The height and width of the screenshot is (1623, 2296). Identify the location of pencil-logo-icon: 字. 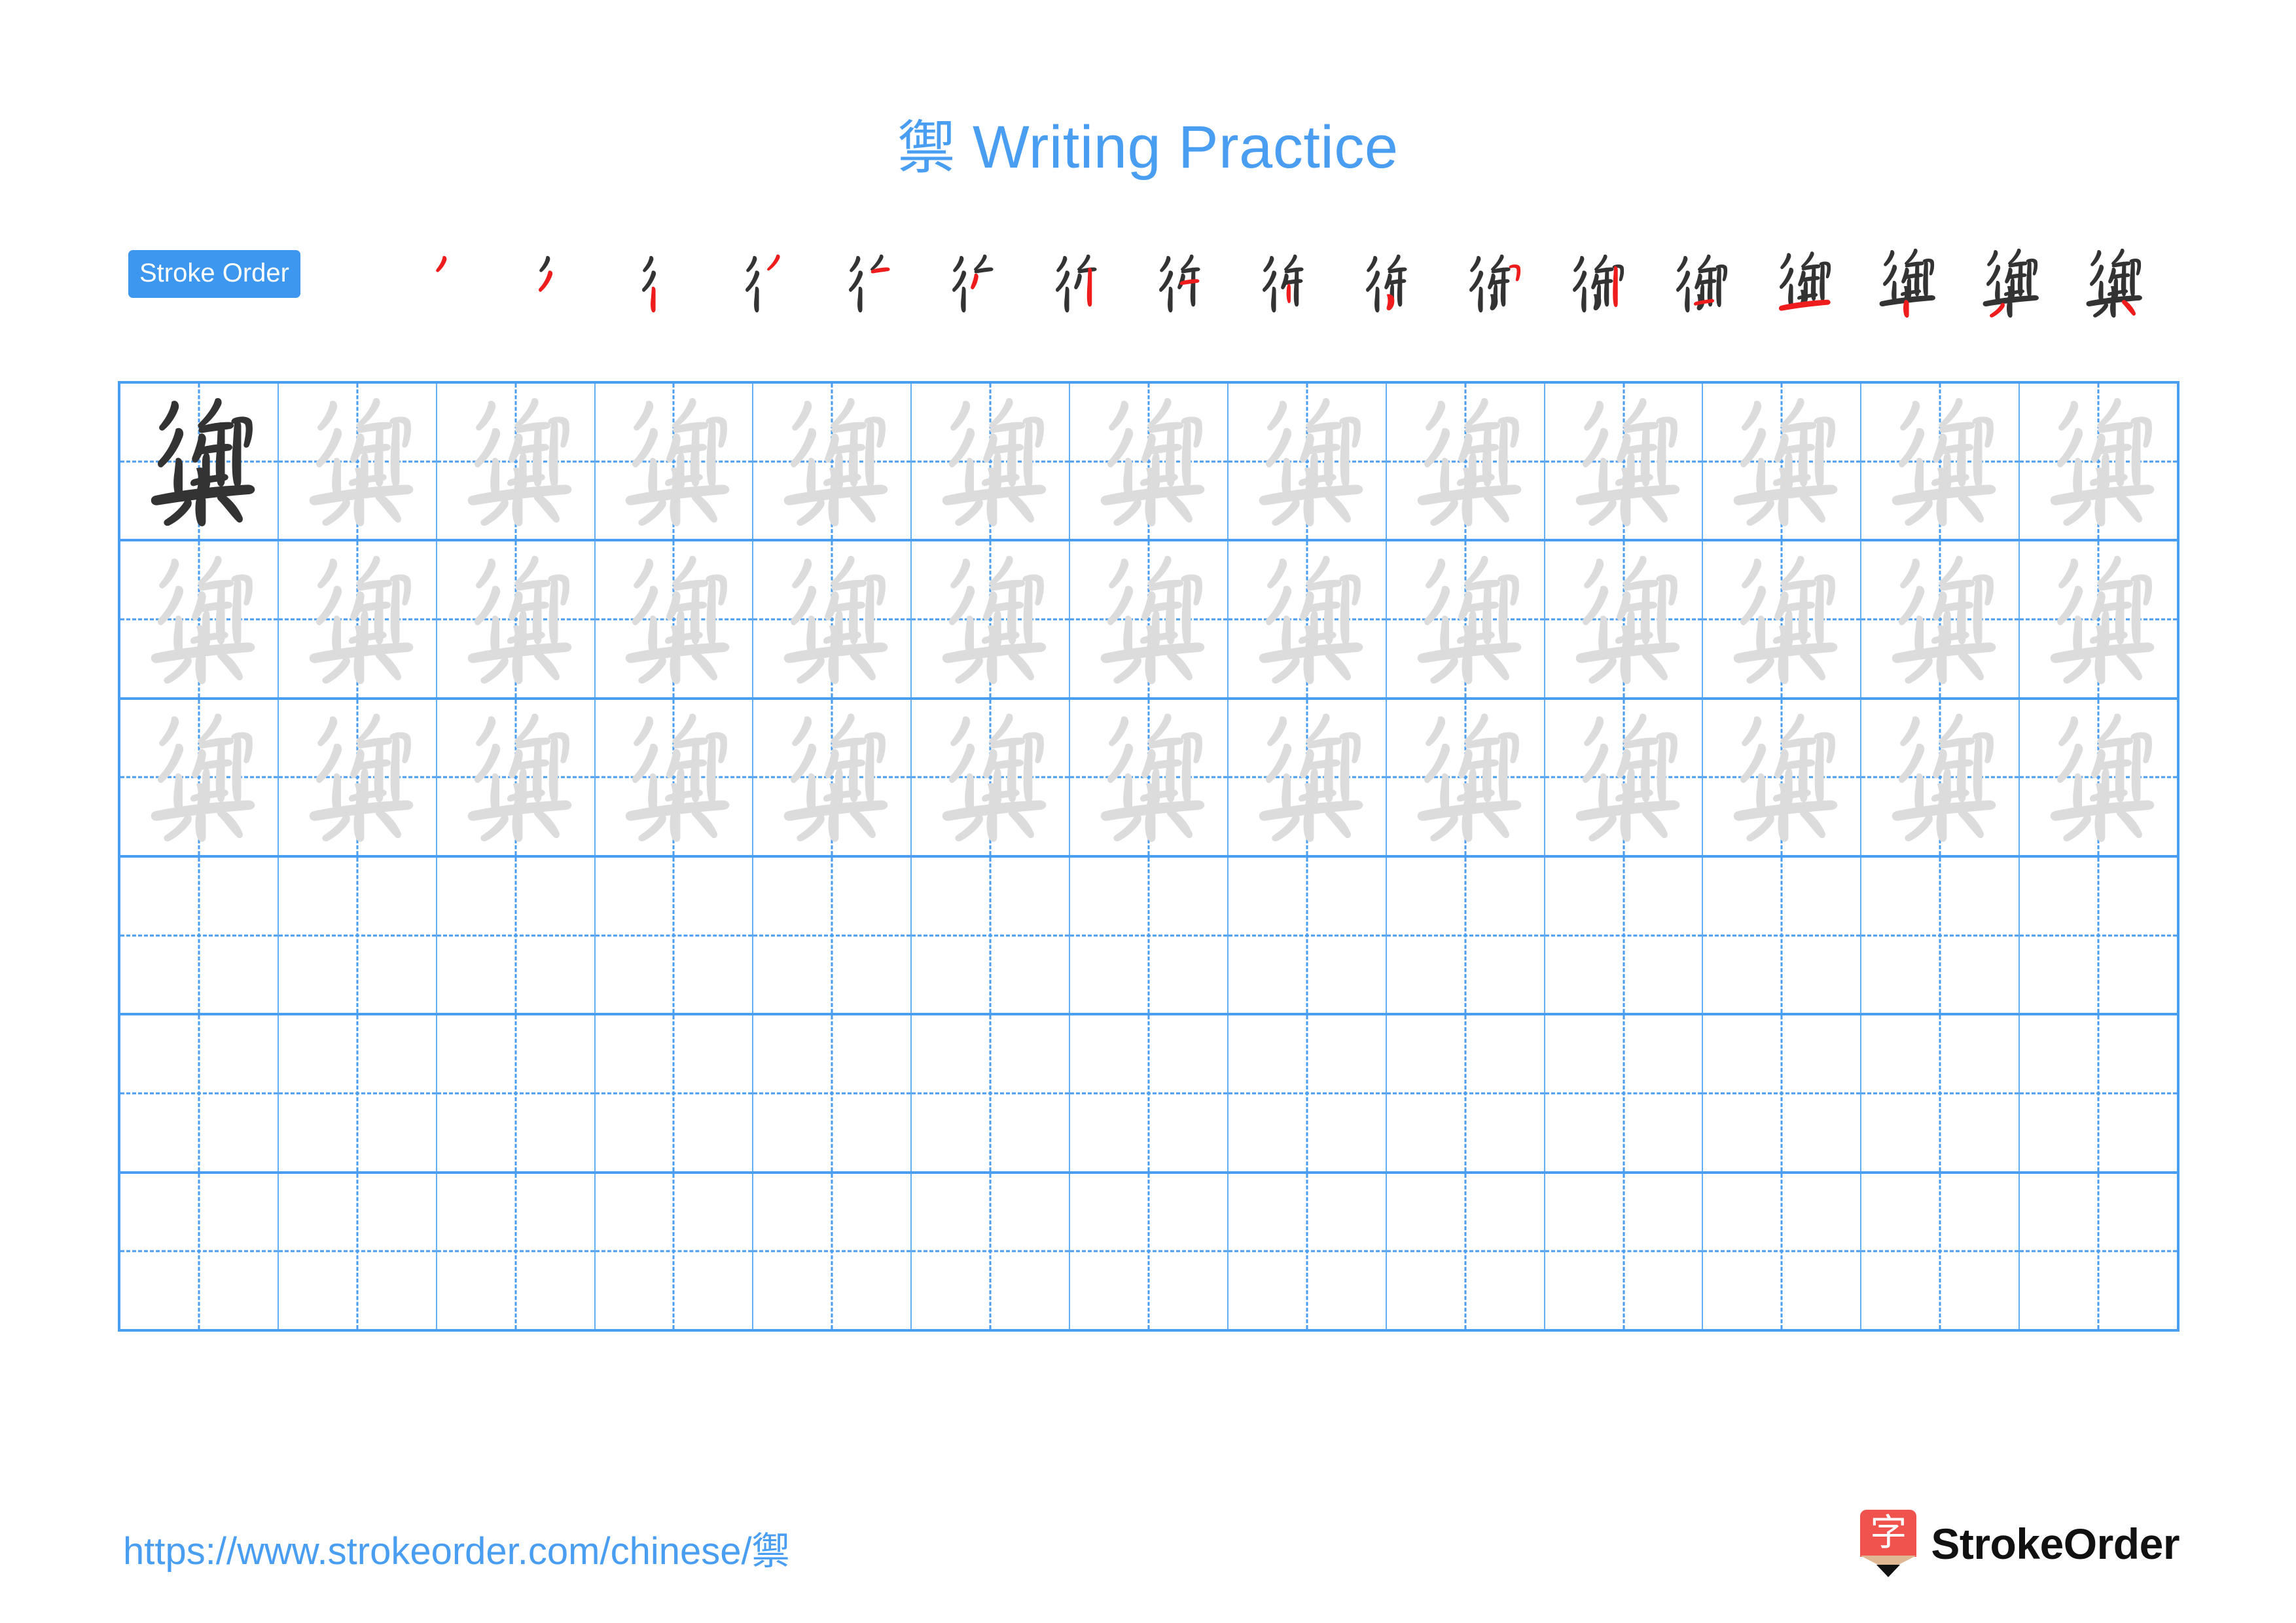
(1888, 1544).